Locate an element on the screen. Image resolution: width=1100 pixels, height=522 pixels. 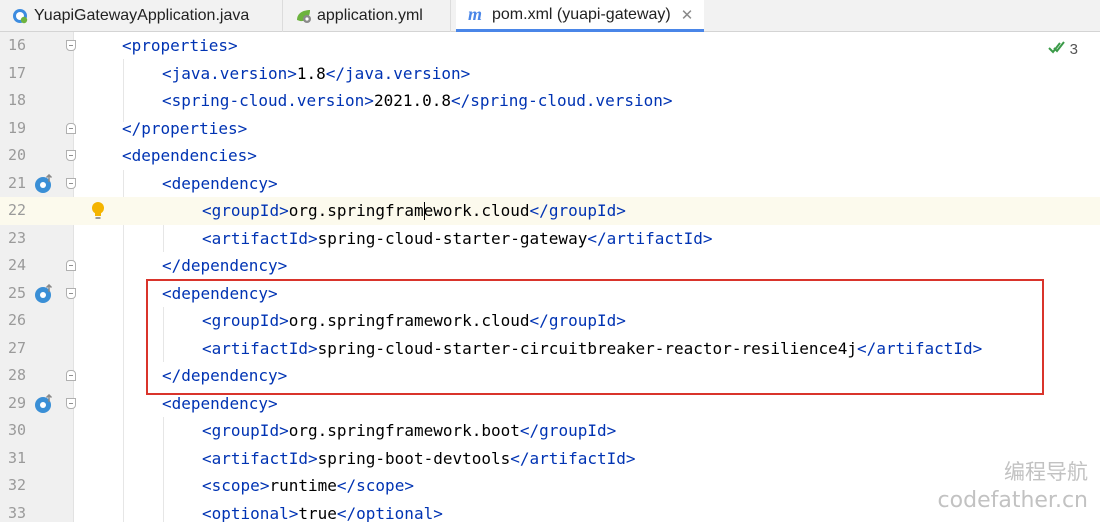
xml-text: 1.8 is located at coordinates (311, 73).